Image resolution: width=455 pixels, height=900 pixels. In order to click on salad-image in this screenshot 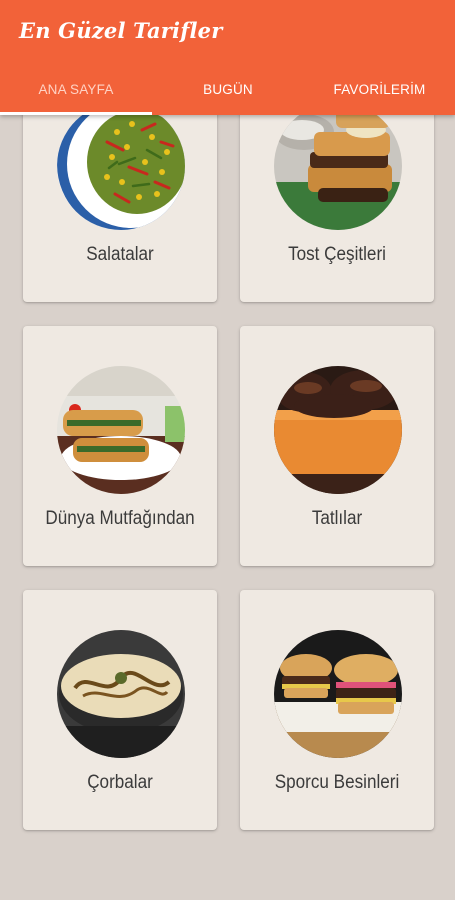, I will do `click(121, 166)`.